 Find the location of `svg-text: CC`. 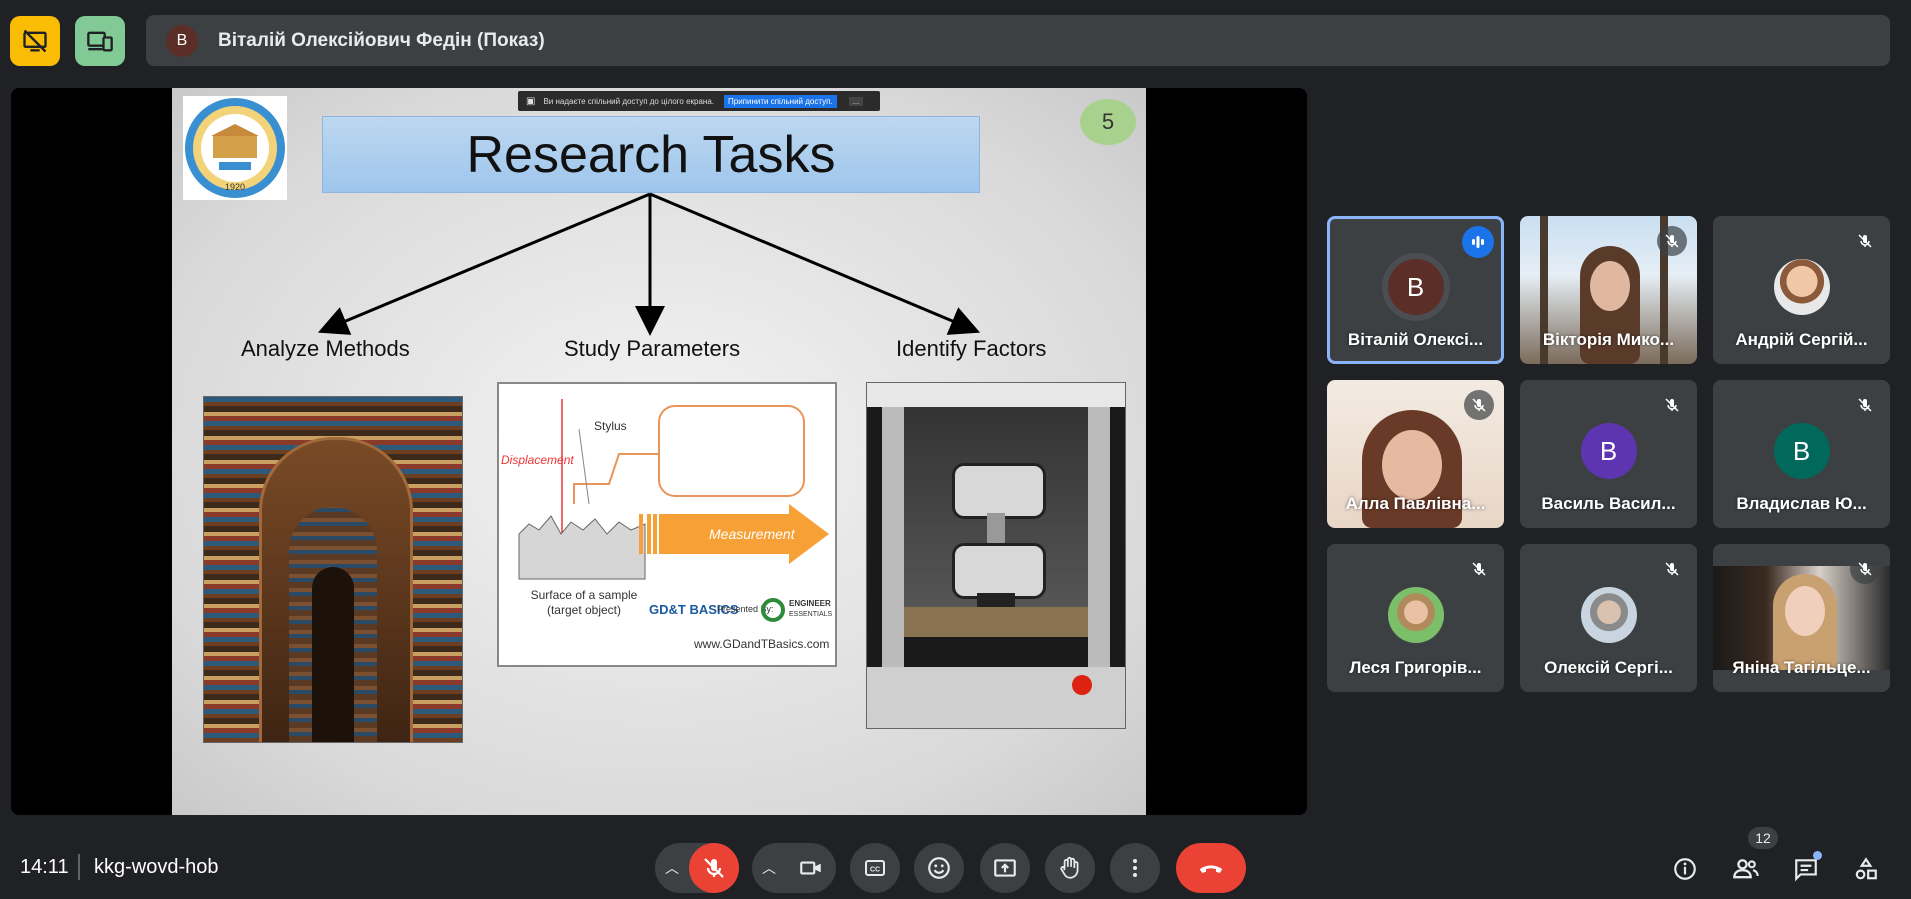

svg-text: CC is located at coordinates (875, 870).